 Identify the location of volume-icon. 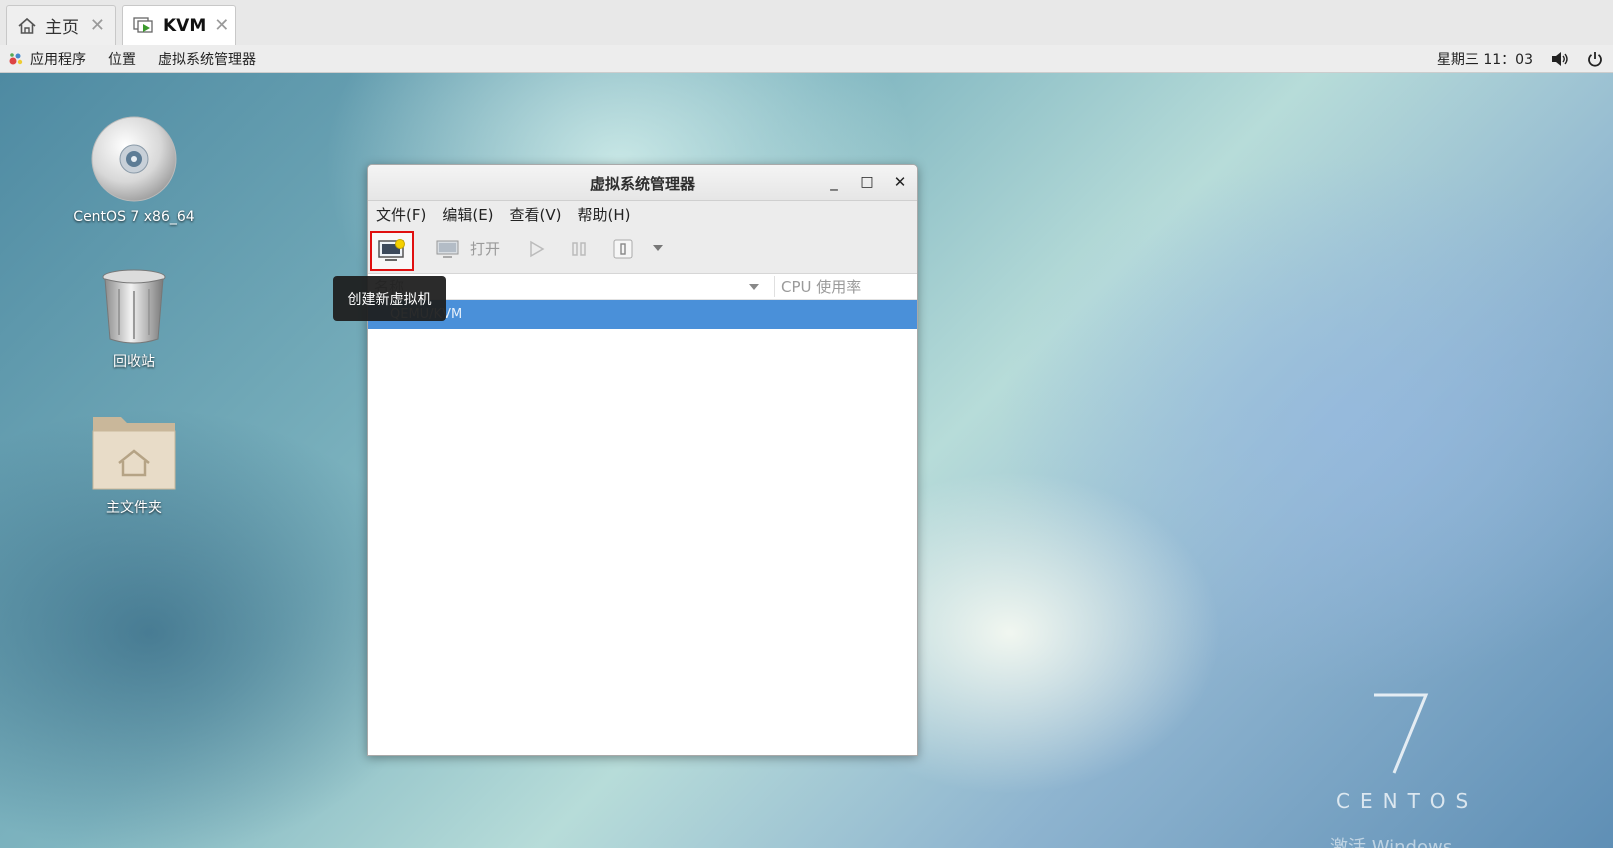
(1560, 59).